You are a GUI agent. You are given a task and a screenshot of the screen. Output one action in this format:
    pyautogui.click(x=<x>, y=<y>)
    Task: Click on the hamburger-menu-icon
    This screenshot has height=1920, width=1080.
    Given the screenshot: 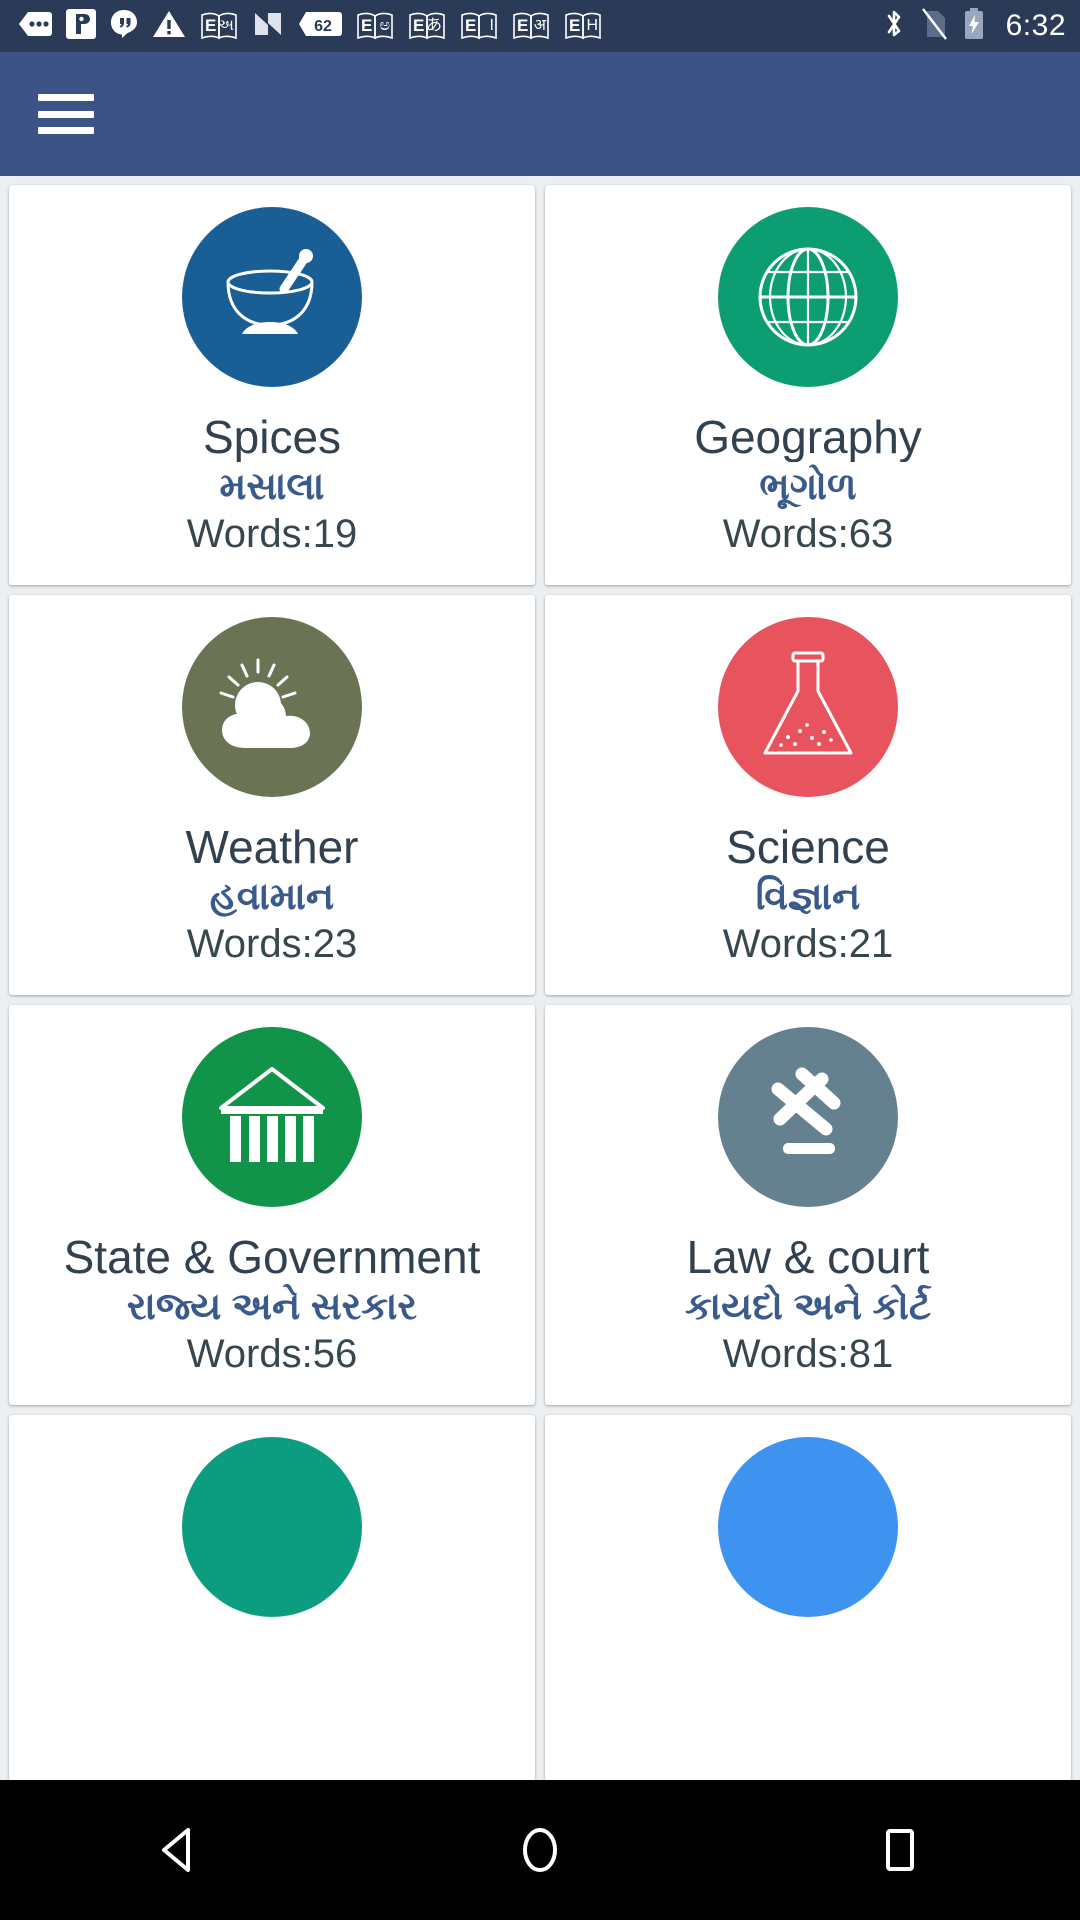 What is the action you would take?
    pyautogui.click(x=66, y=114)
    